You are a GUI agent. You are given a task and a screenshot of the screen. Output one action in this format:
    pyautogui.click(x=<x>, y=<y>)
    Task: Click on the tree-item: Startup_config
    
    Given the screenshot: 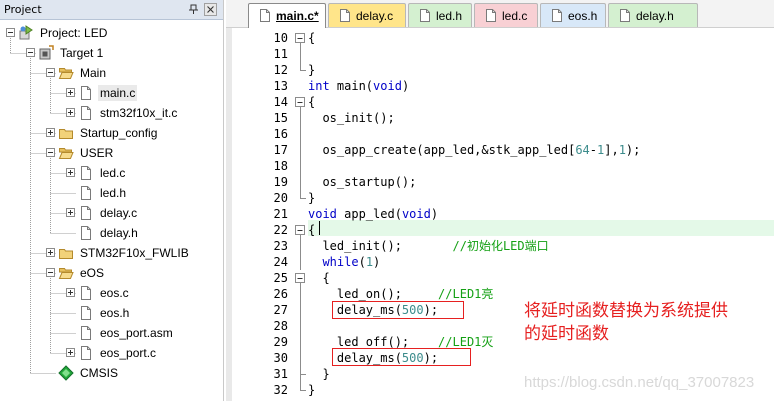 What is the action you would take?
    pyautogui.click(x=111, y=133)
    